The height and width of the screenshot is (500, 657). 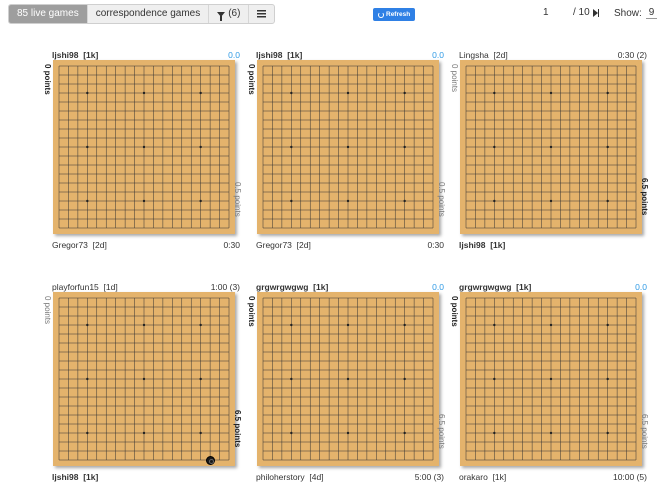 What do you see at coordinates (210, 460) in the screenshot?
I see `black-stone` at bounding box center [210, 460].